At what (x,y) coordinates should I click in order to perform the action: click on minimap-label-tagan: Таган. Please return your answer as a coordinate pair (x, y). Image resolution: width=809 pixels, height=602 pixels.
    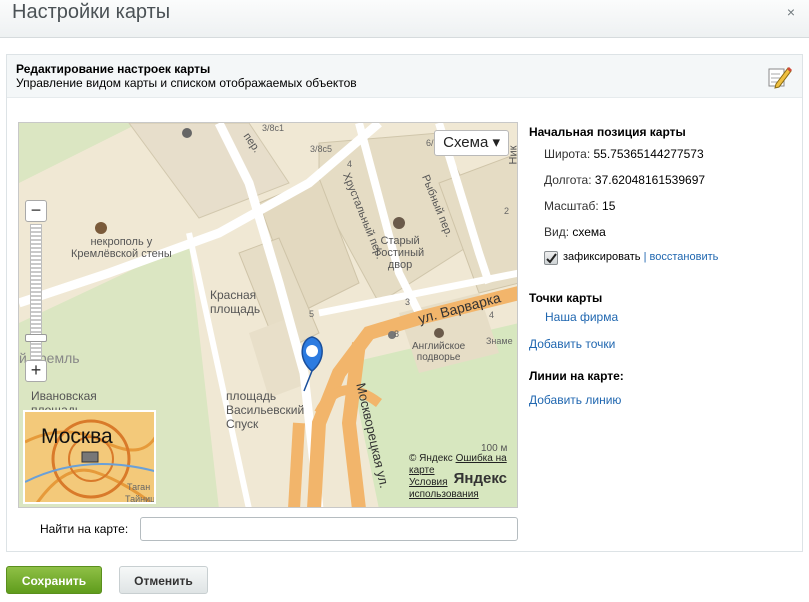
    Looking at the image, I should click on (139, 487).